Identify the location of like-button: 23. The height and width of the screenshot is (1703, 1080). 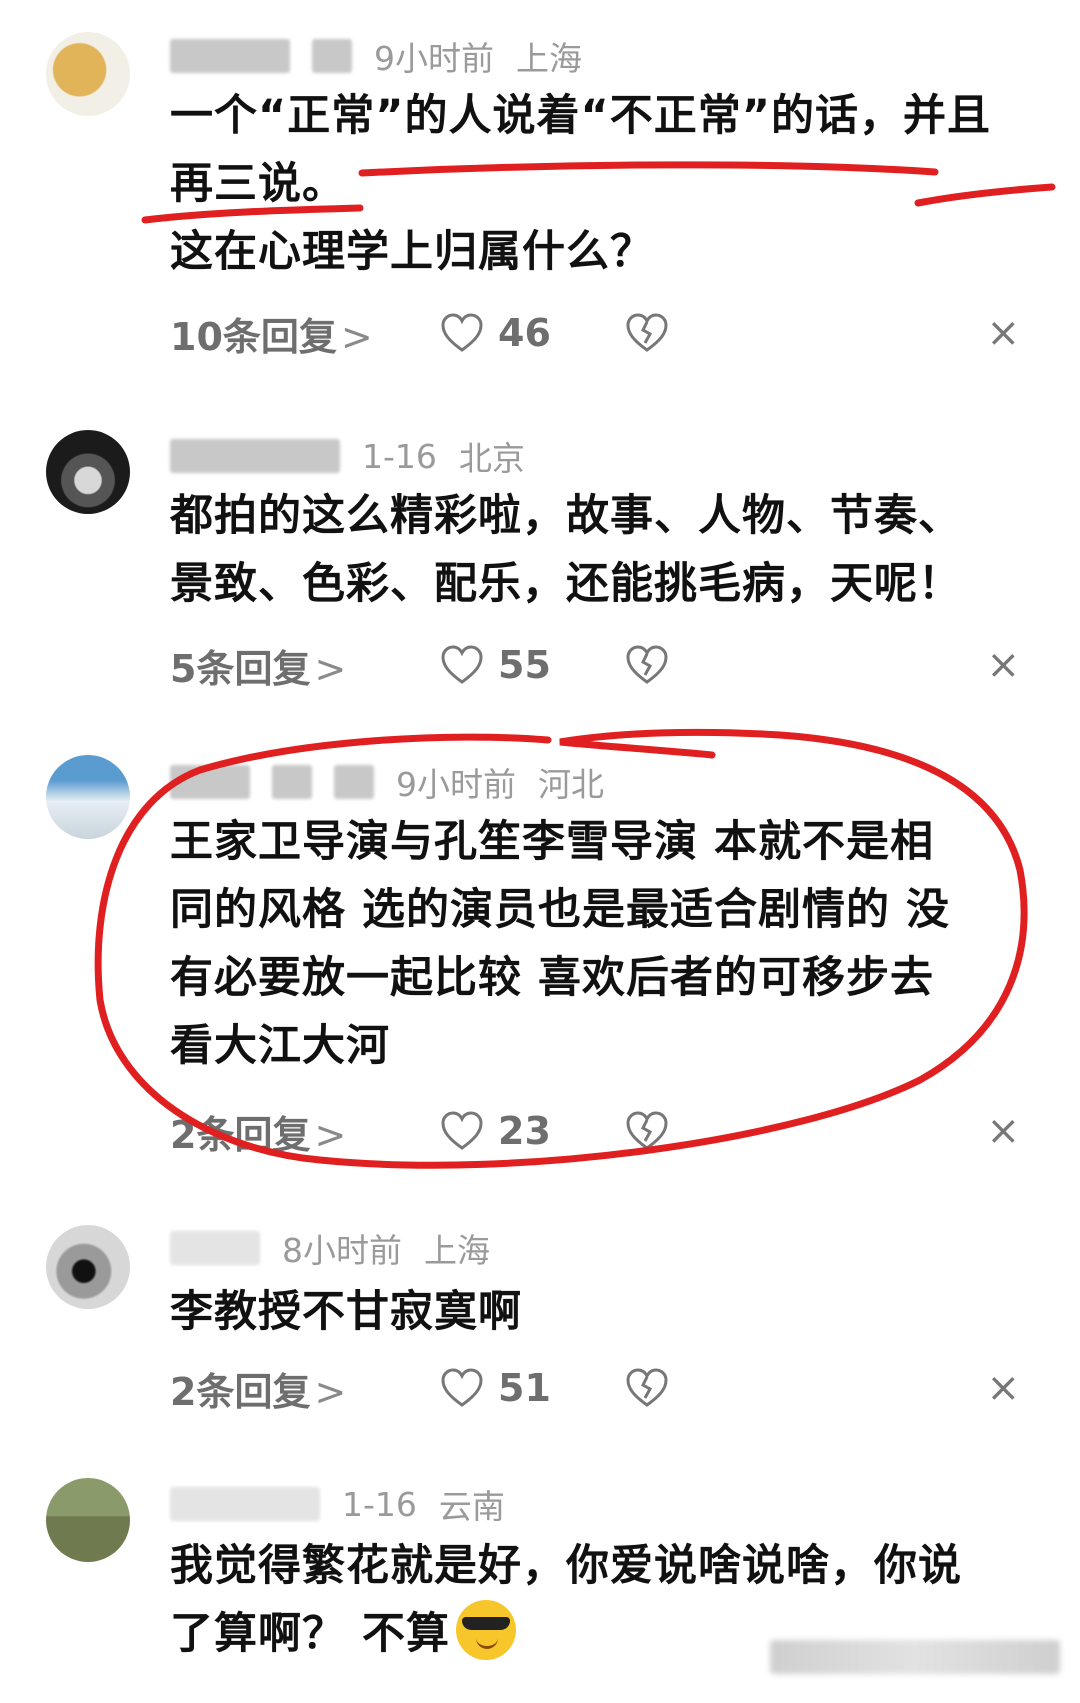
(532, 1131).